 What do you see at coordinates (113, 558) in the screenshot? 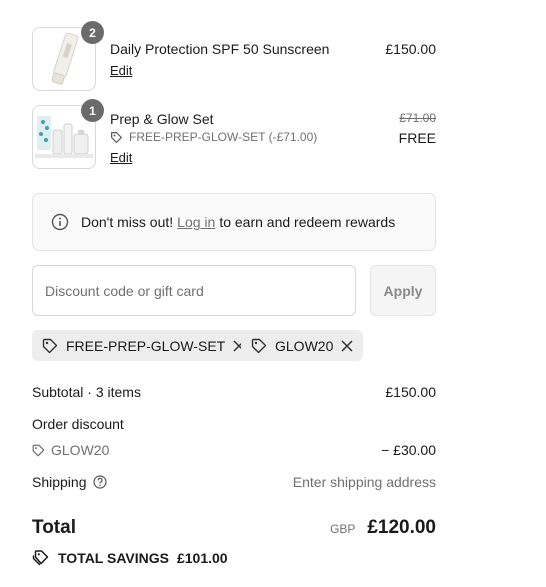
I see `savings-label: TOTAL SAVINGS` at bounding box center [113, 558].